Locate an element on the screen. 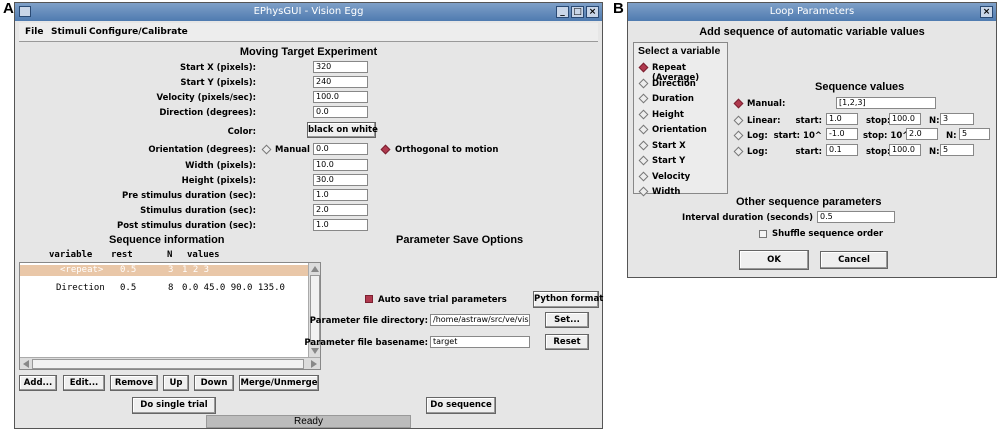  basename-input: target is located at coordinates (480, 342).